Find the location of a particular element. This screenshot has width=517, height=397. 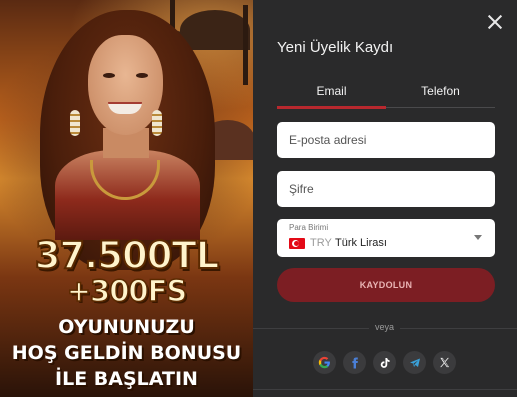

close-icon is located at coordinates (495, 22).